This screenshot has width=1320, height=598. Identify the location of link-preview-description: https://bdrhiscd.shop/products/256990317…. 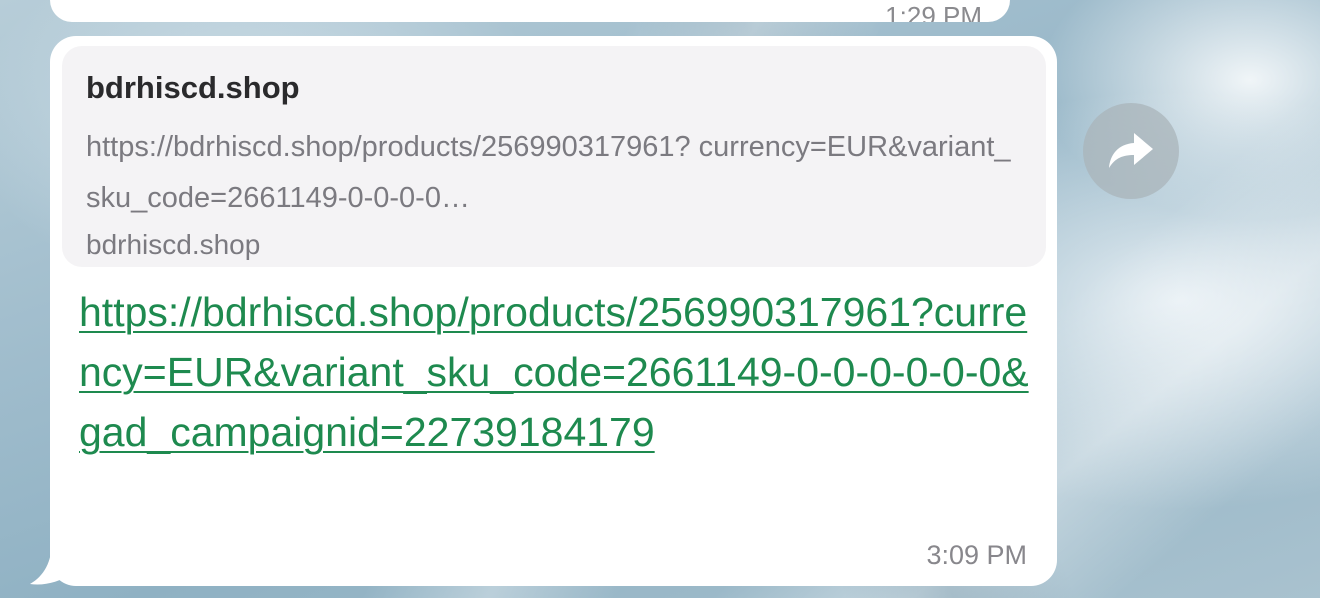
(548, 172).